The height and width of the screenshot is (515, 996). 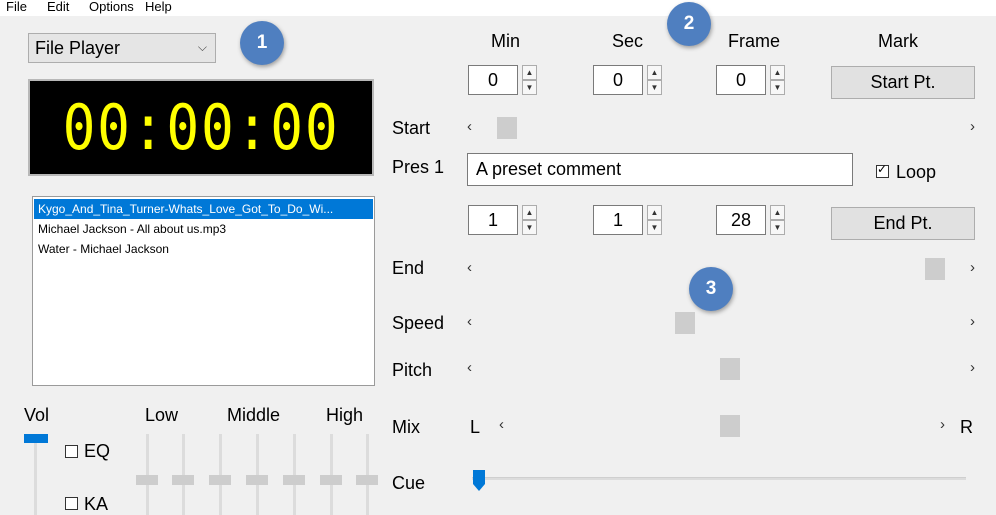 I want to click on menu-help: Help, so click(x=158, y=8).